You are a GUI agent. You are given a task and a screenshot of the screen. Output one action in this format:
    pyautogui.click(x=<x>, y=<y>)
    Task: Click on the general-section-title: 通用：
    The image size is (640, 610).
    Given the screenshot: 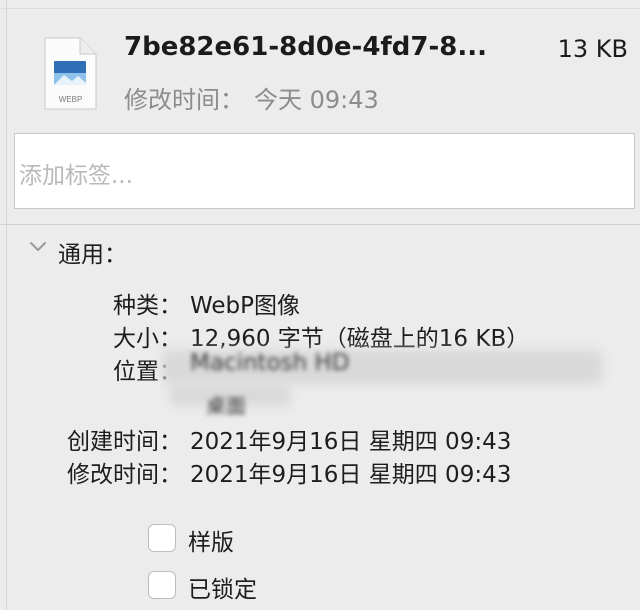 What is the action you would take?
    pyautogui.click(x=92, y=255)
    